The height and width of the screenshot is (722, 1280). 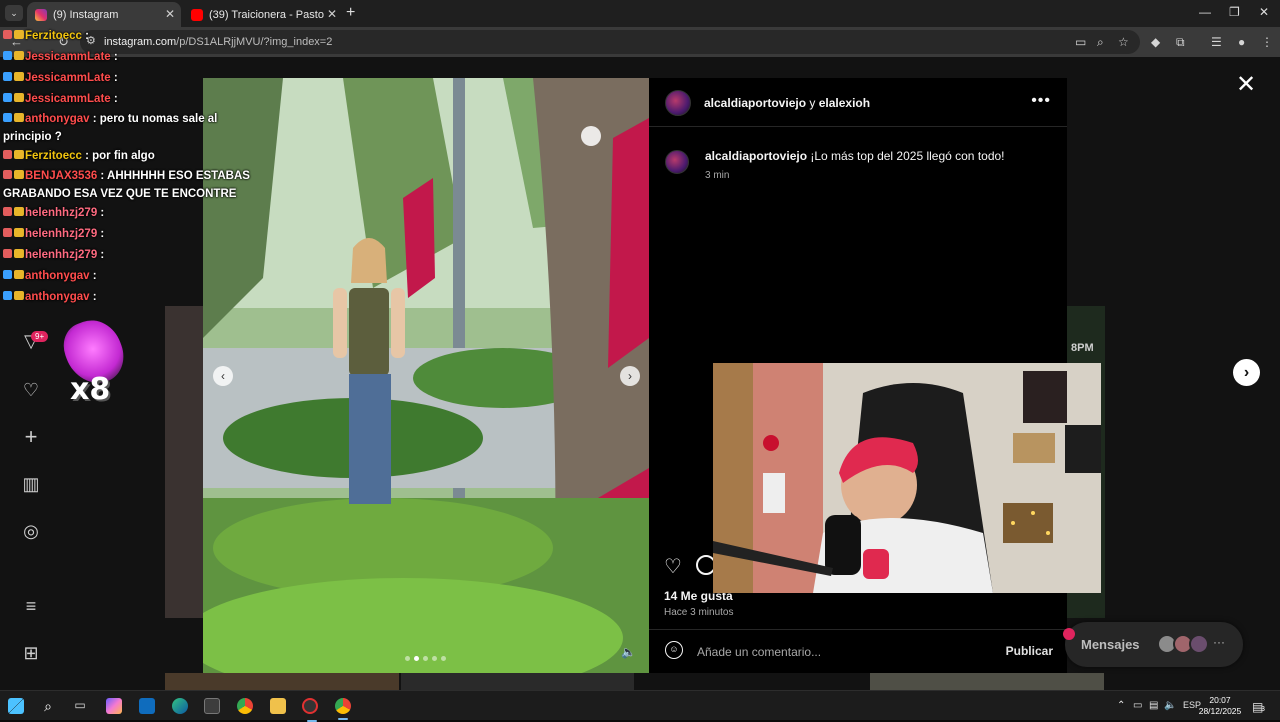 What do you see at coordinates (1155, 42) in the screenshot?
I see `extension-diamond-icon: ◆` at bounding box center [1155, 42].